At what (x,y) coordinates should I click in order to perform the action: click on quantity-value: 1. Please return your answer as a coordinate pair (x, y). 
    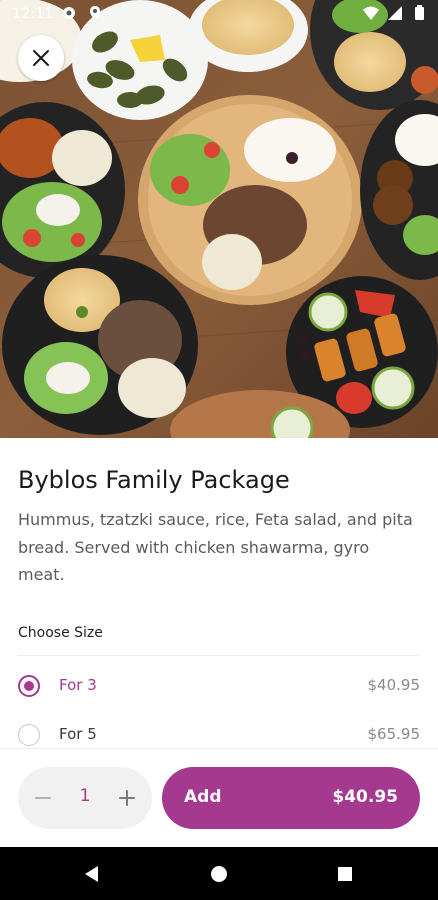
    Looking at the image, I should click on (85, 796).